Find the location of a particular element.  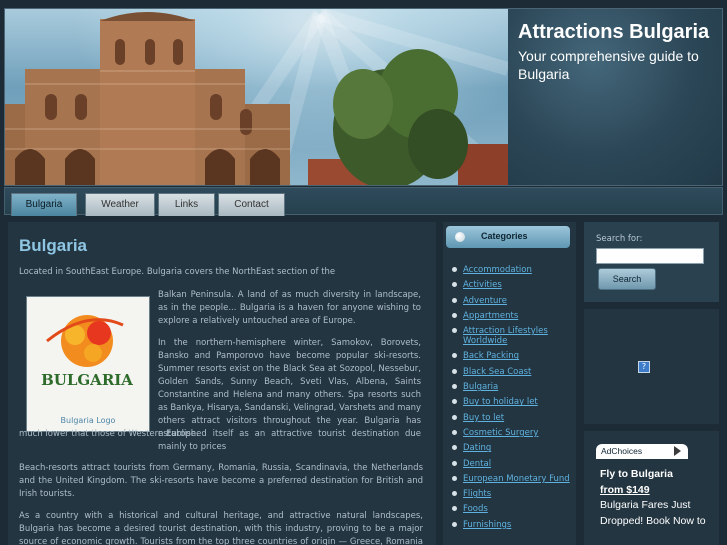

category-item: Adventure is located at coordinates (514, 301).